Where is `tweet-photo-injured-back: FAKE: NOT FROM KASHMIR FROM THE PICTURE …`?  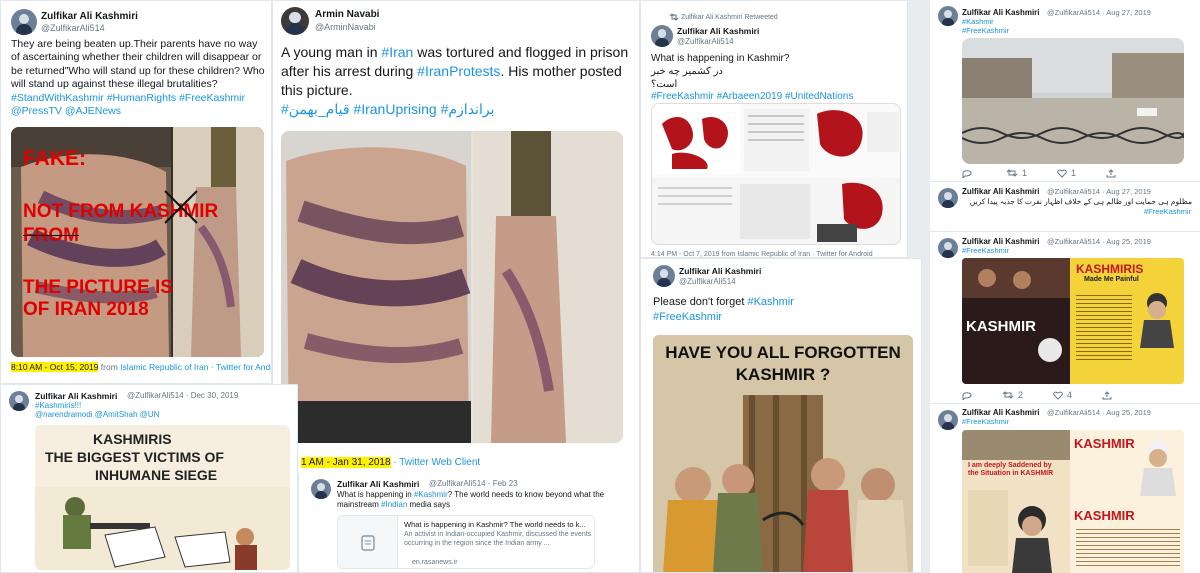 tweet-photo-injured-back: FAKE: NOT FROM KASHMIR FROM THE PICTURE … is located at coordinates (137, 242).